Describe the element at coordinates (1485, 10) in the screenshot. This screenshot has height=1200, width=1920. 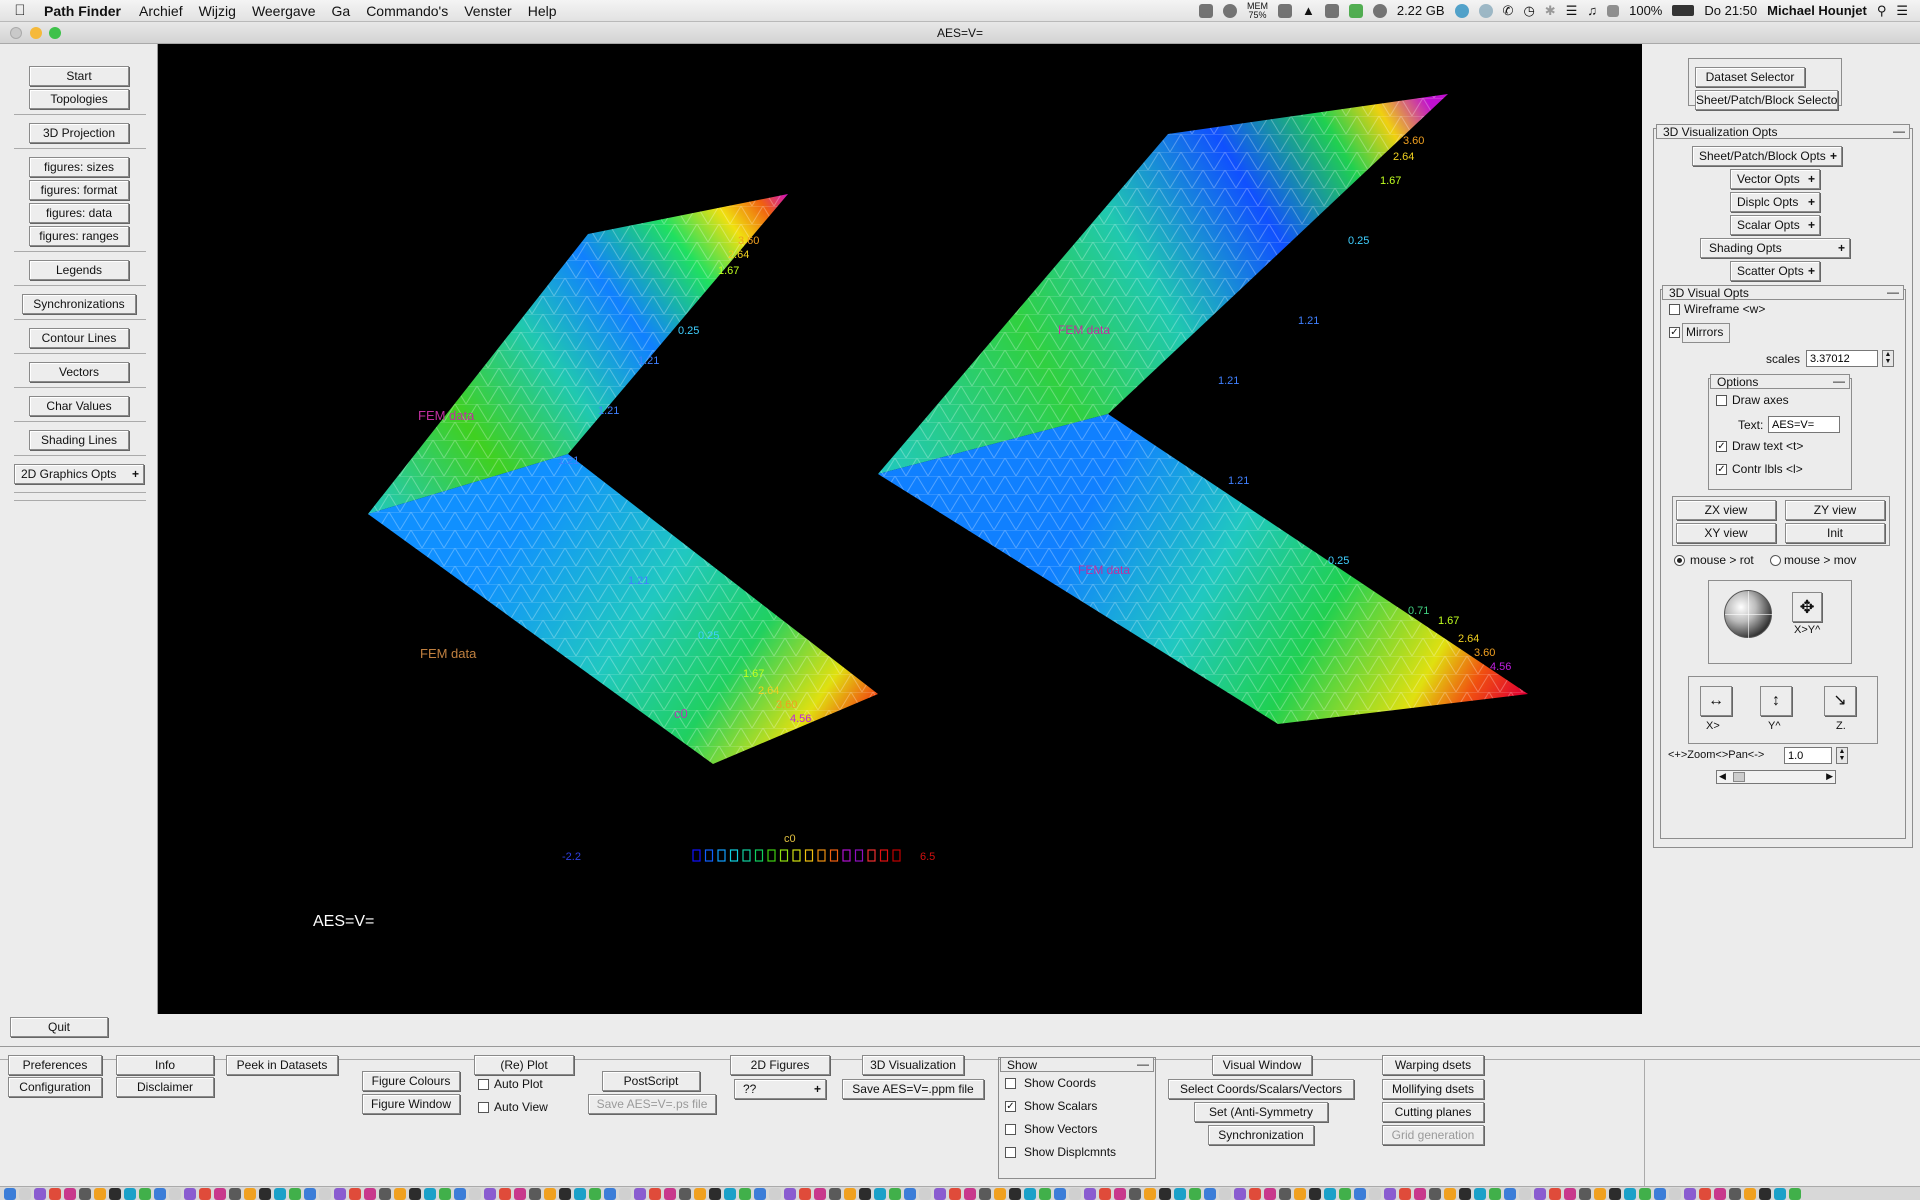
I see `network-icon` at that location.